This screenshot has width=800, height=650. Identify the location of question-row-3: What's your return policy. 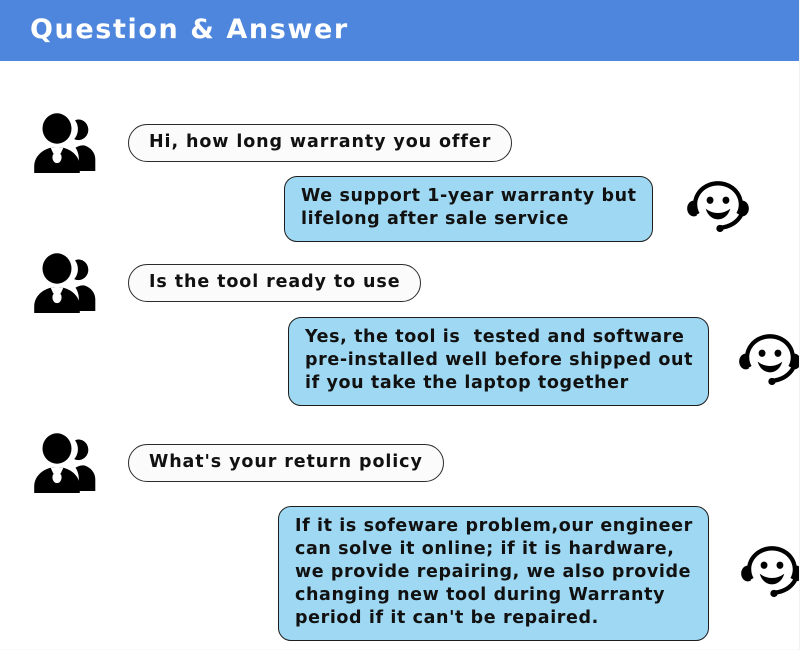
(399, 463).